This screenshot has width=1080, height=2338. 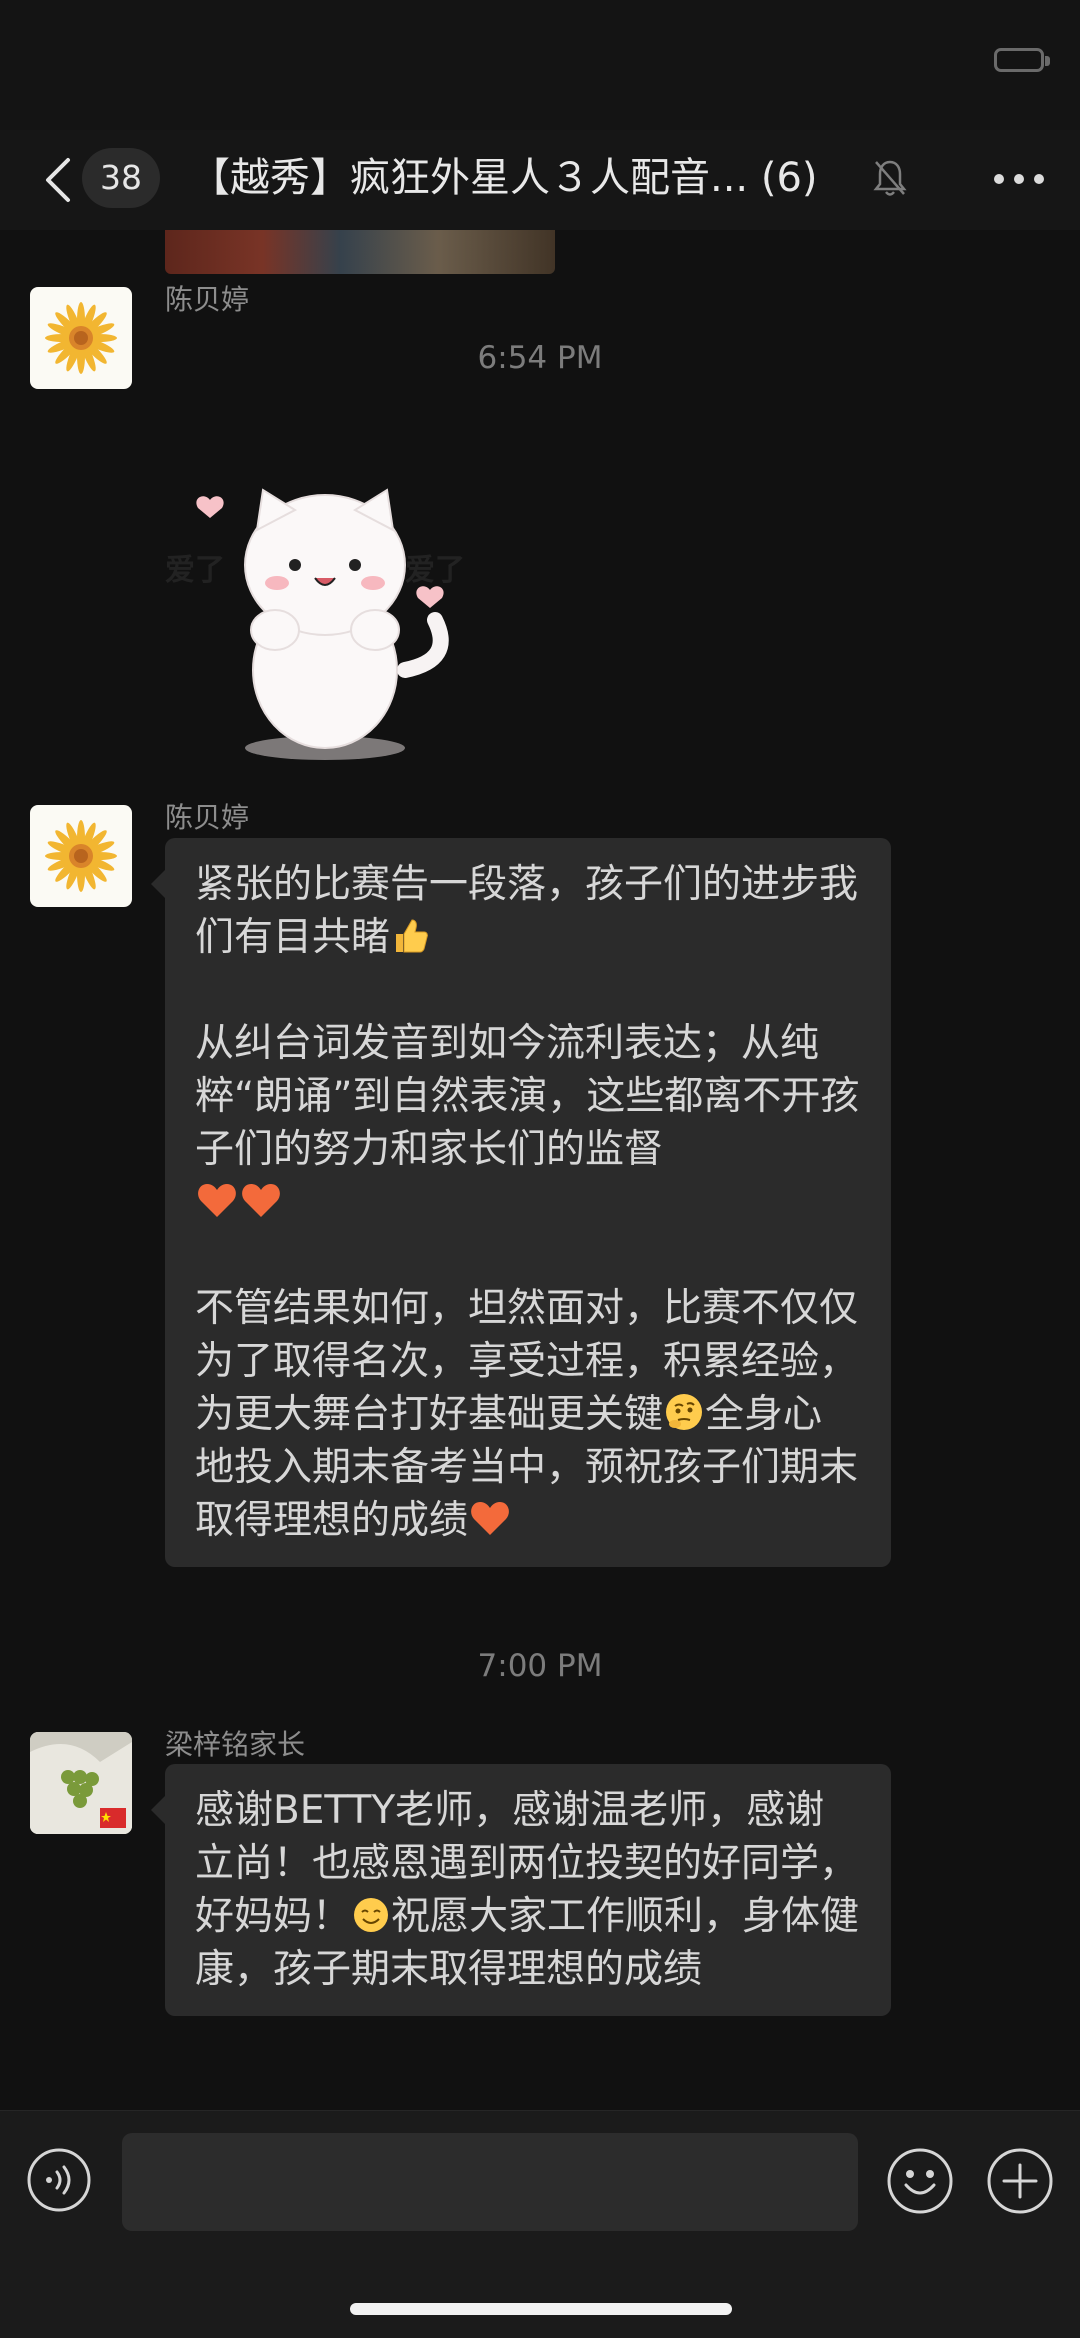 I want to click on bell-muted-icon, so click(x=890, y=178).